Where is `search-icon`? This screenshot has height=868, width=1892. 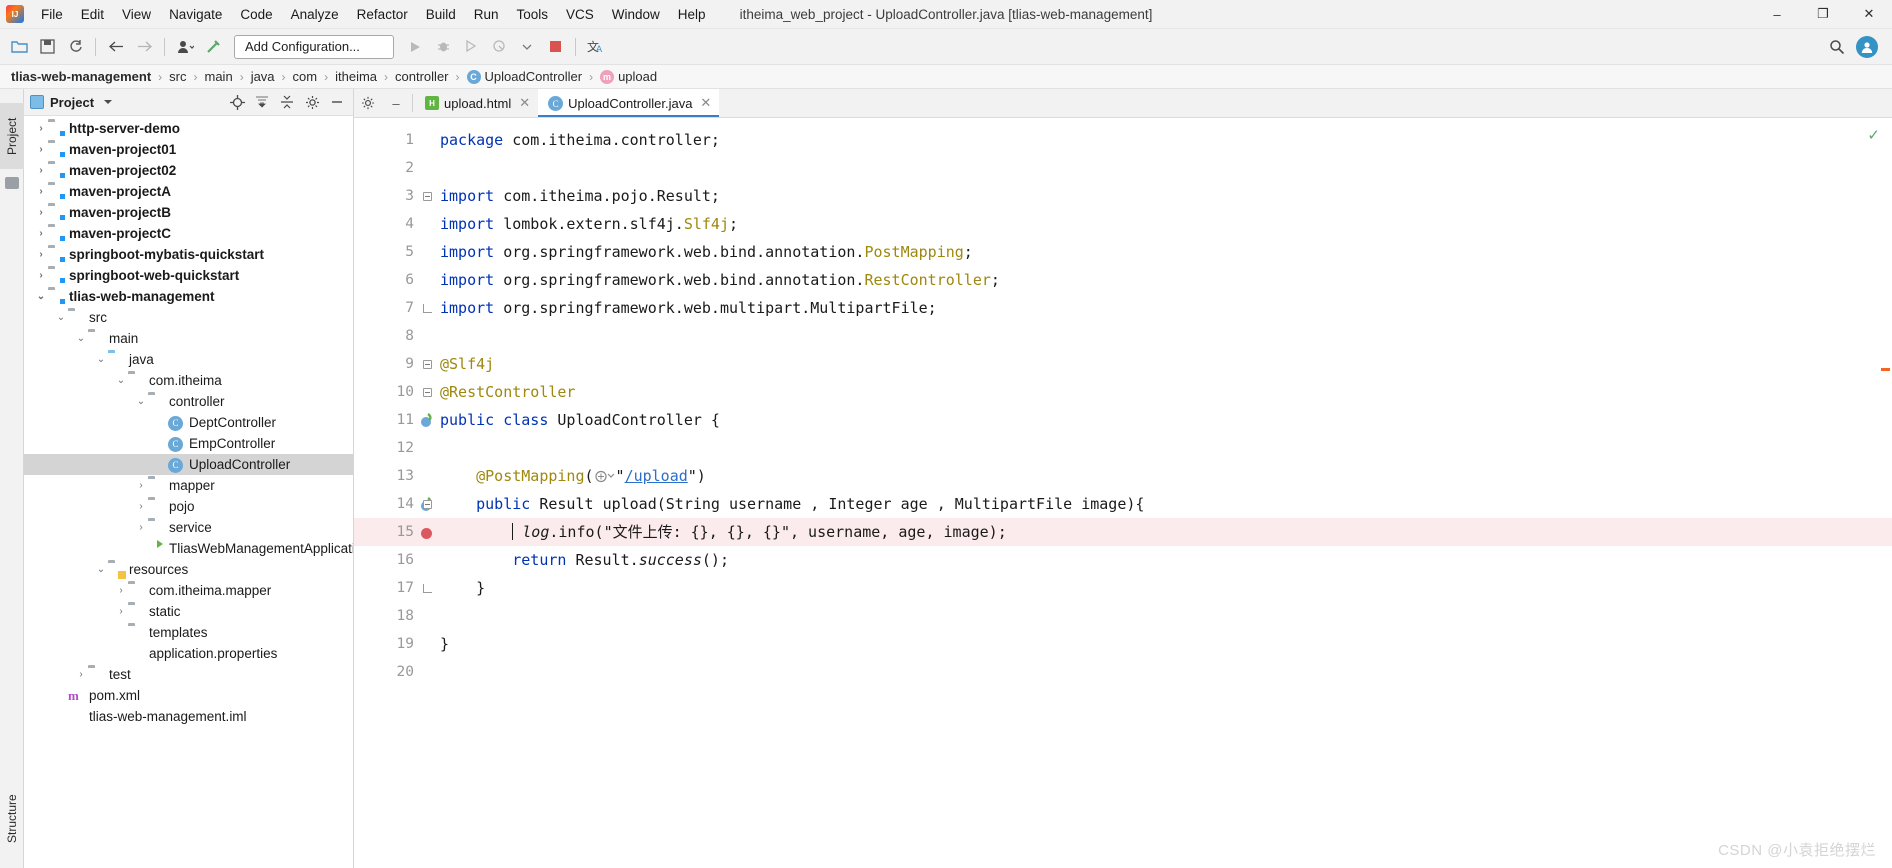 search-icon is located at coordinates (1837, 47).